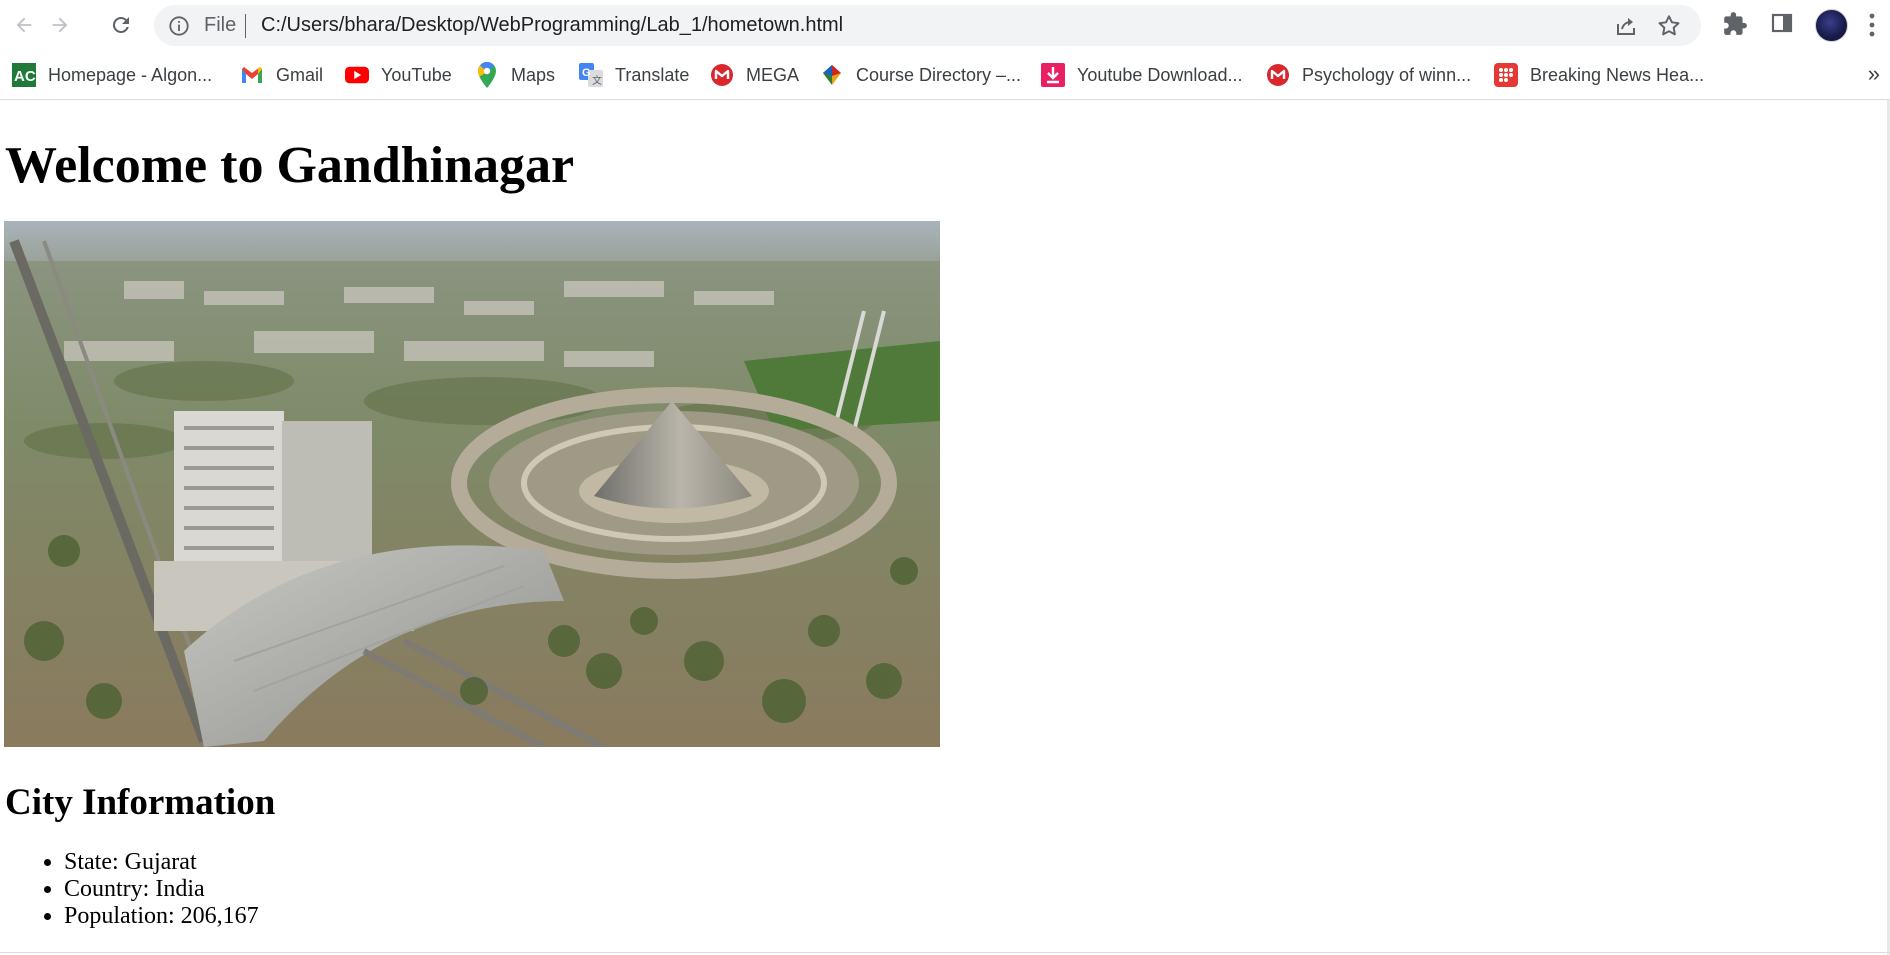 Image resolution: width=1890 pixels, height=955 pixels. What do you see at coordinates (252, 75) in the screenshot?
I see `gmail-icon` at bounding box center [252, 75].